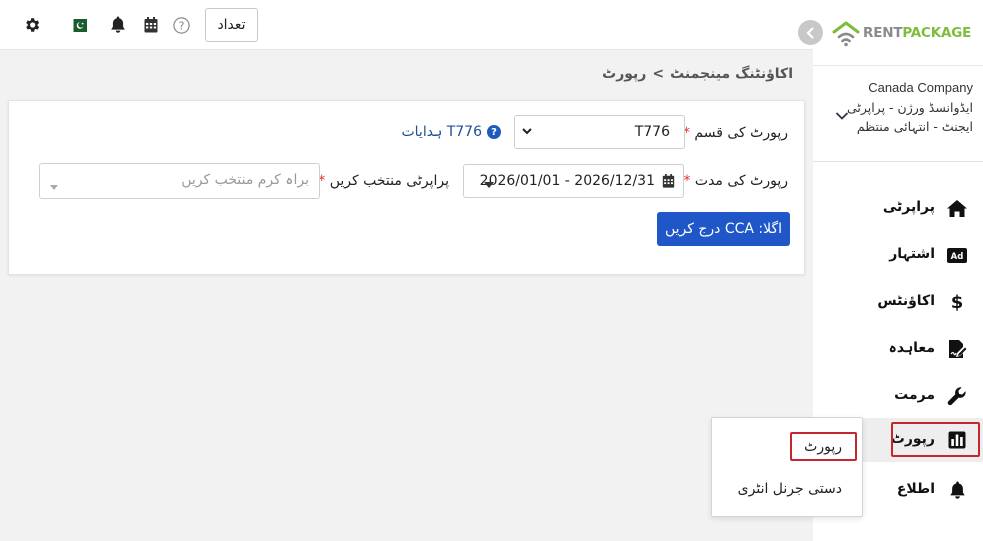  I want to click on property-placeholder: براہ کرم منتخب کریں, so click(245, 180).